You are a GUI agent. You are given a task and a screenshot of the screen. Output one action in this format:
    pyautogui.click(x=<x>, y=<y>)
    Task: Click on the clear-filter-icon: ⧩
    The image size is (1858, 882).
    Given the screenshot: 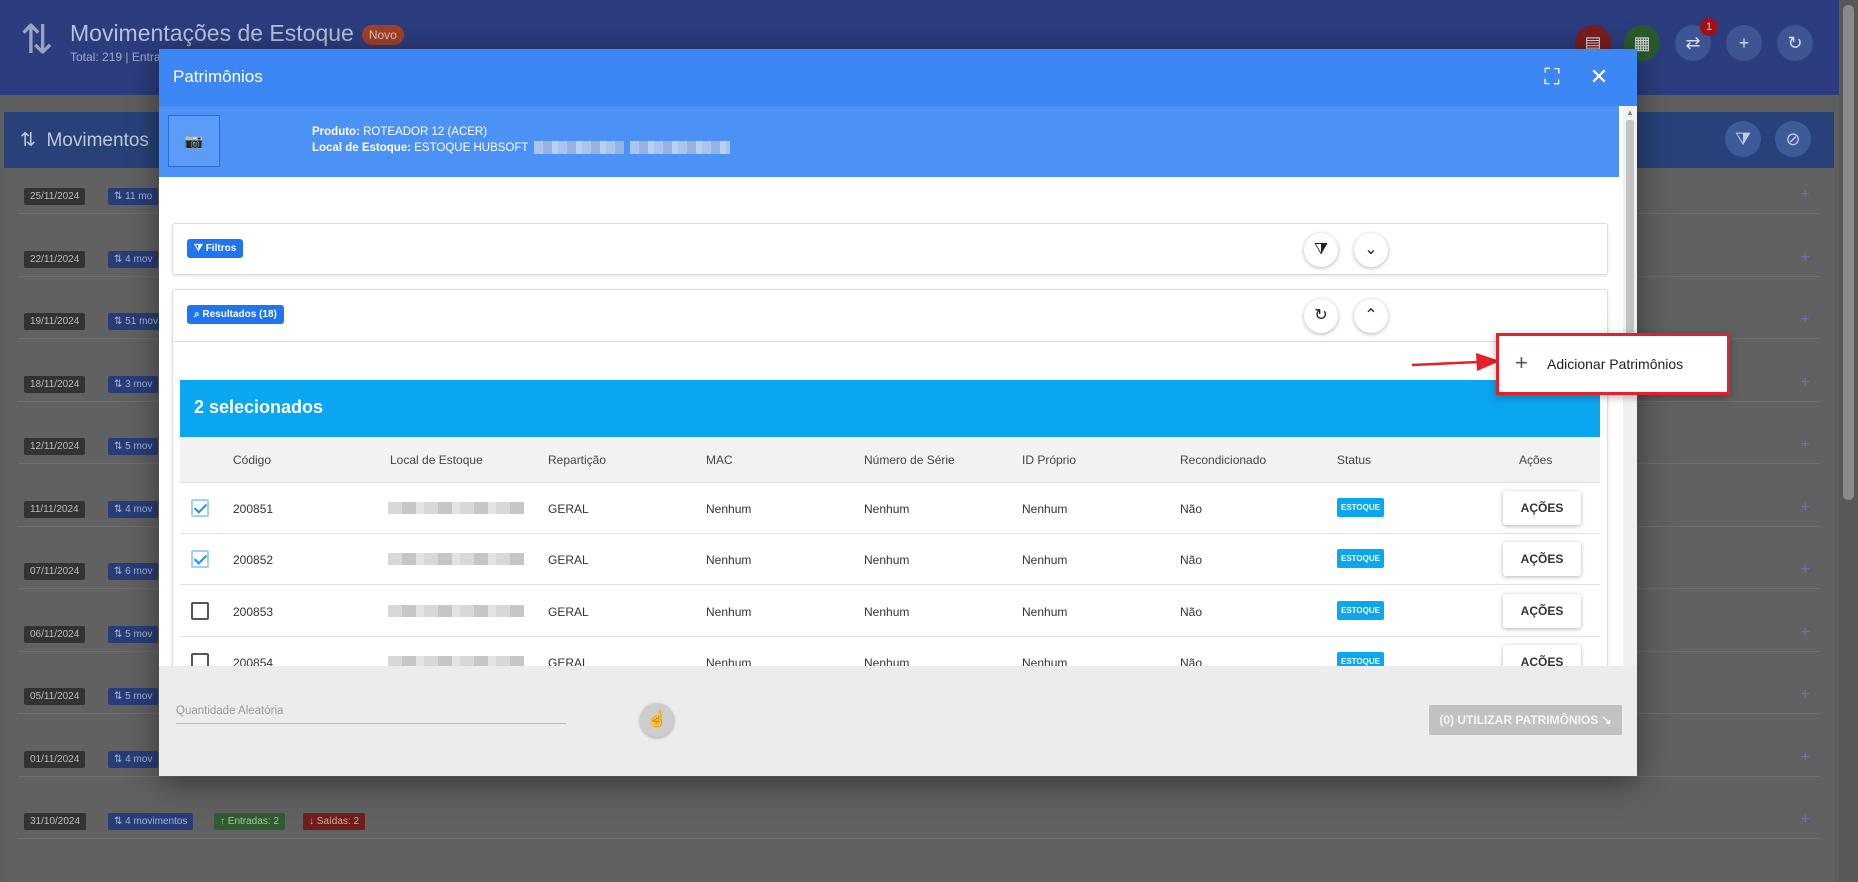 What is the action you would take?
    pyautogui.click(x=1321, y=250)
    